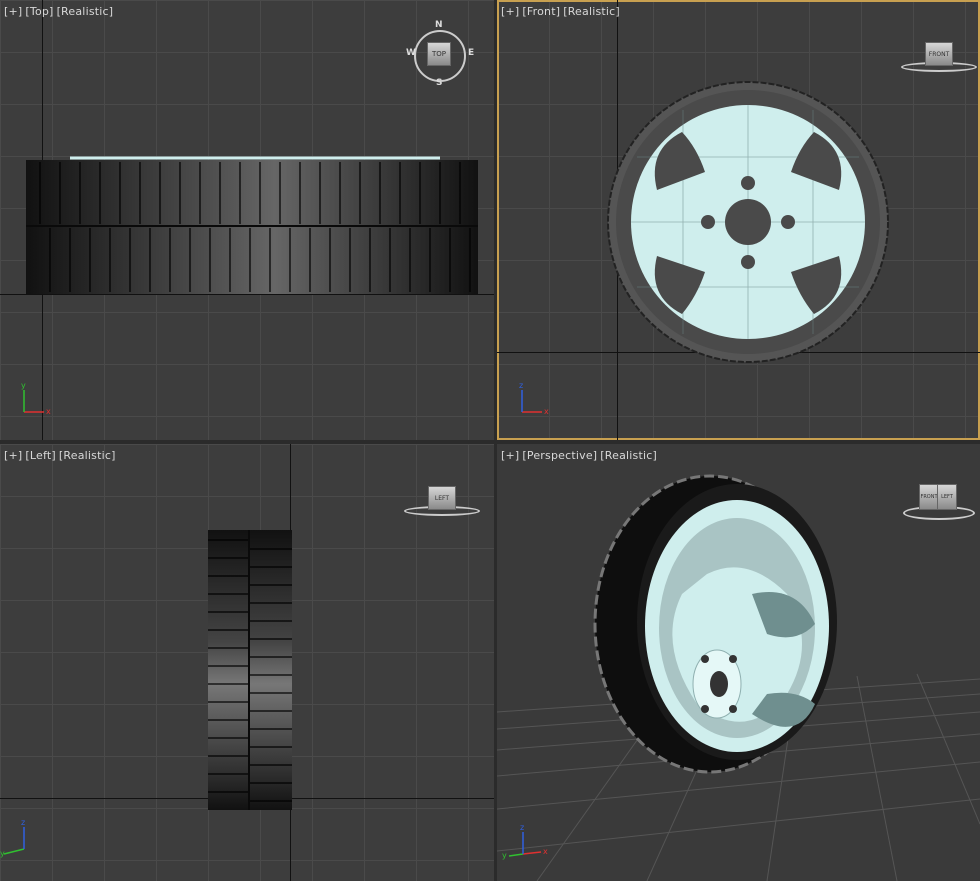 This screenshot has height=881, width=980. What do you see at coordinates (534, 398) in the screenshot?
I see `axis-tripod-front: x z` at bounding box center [534, 398].